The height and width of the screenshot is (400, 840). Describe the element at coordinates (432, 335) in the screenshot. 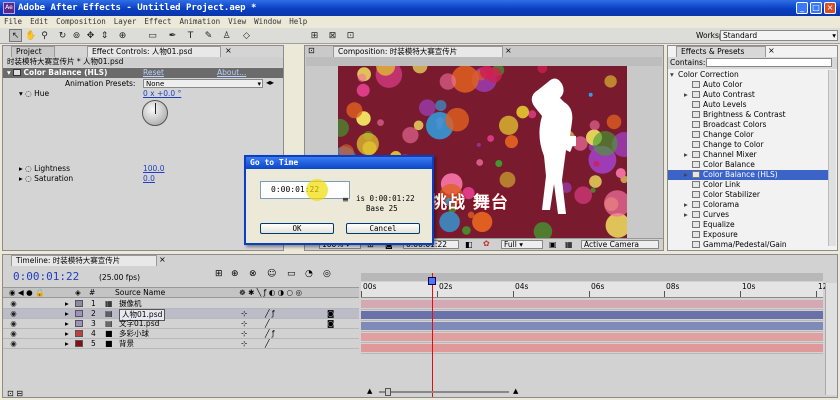

I see `current-time-indicator` at that location.